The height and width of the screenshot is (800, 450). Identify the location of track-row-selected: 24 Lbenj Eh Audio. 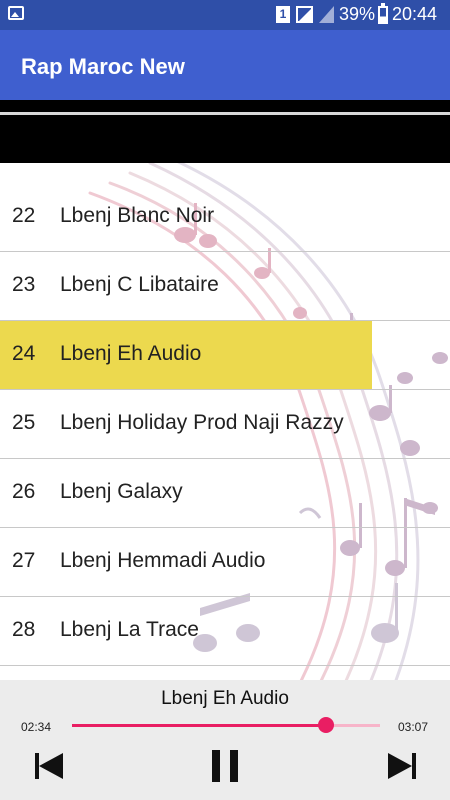
(225, 355).